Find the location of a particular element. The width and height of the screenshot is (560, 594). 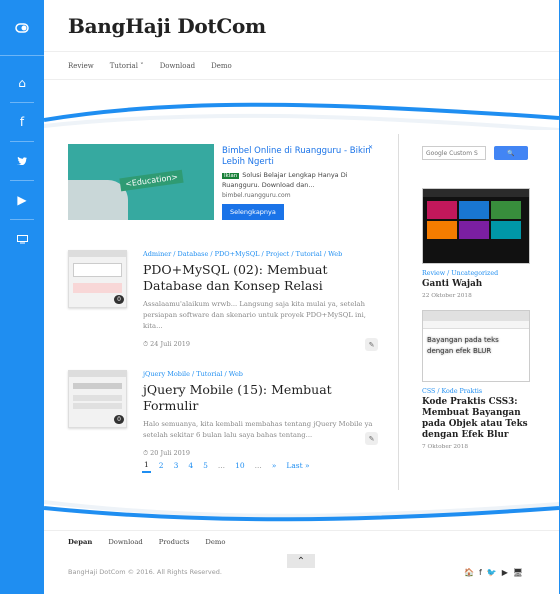

ad-url: bimbel.ruangguru.com is located at coordinates (256, 195).